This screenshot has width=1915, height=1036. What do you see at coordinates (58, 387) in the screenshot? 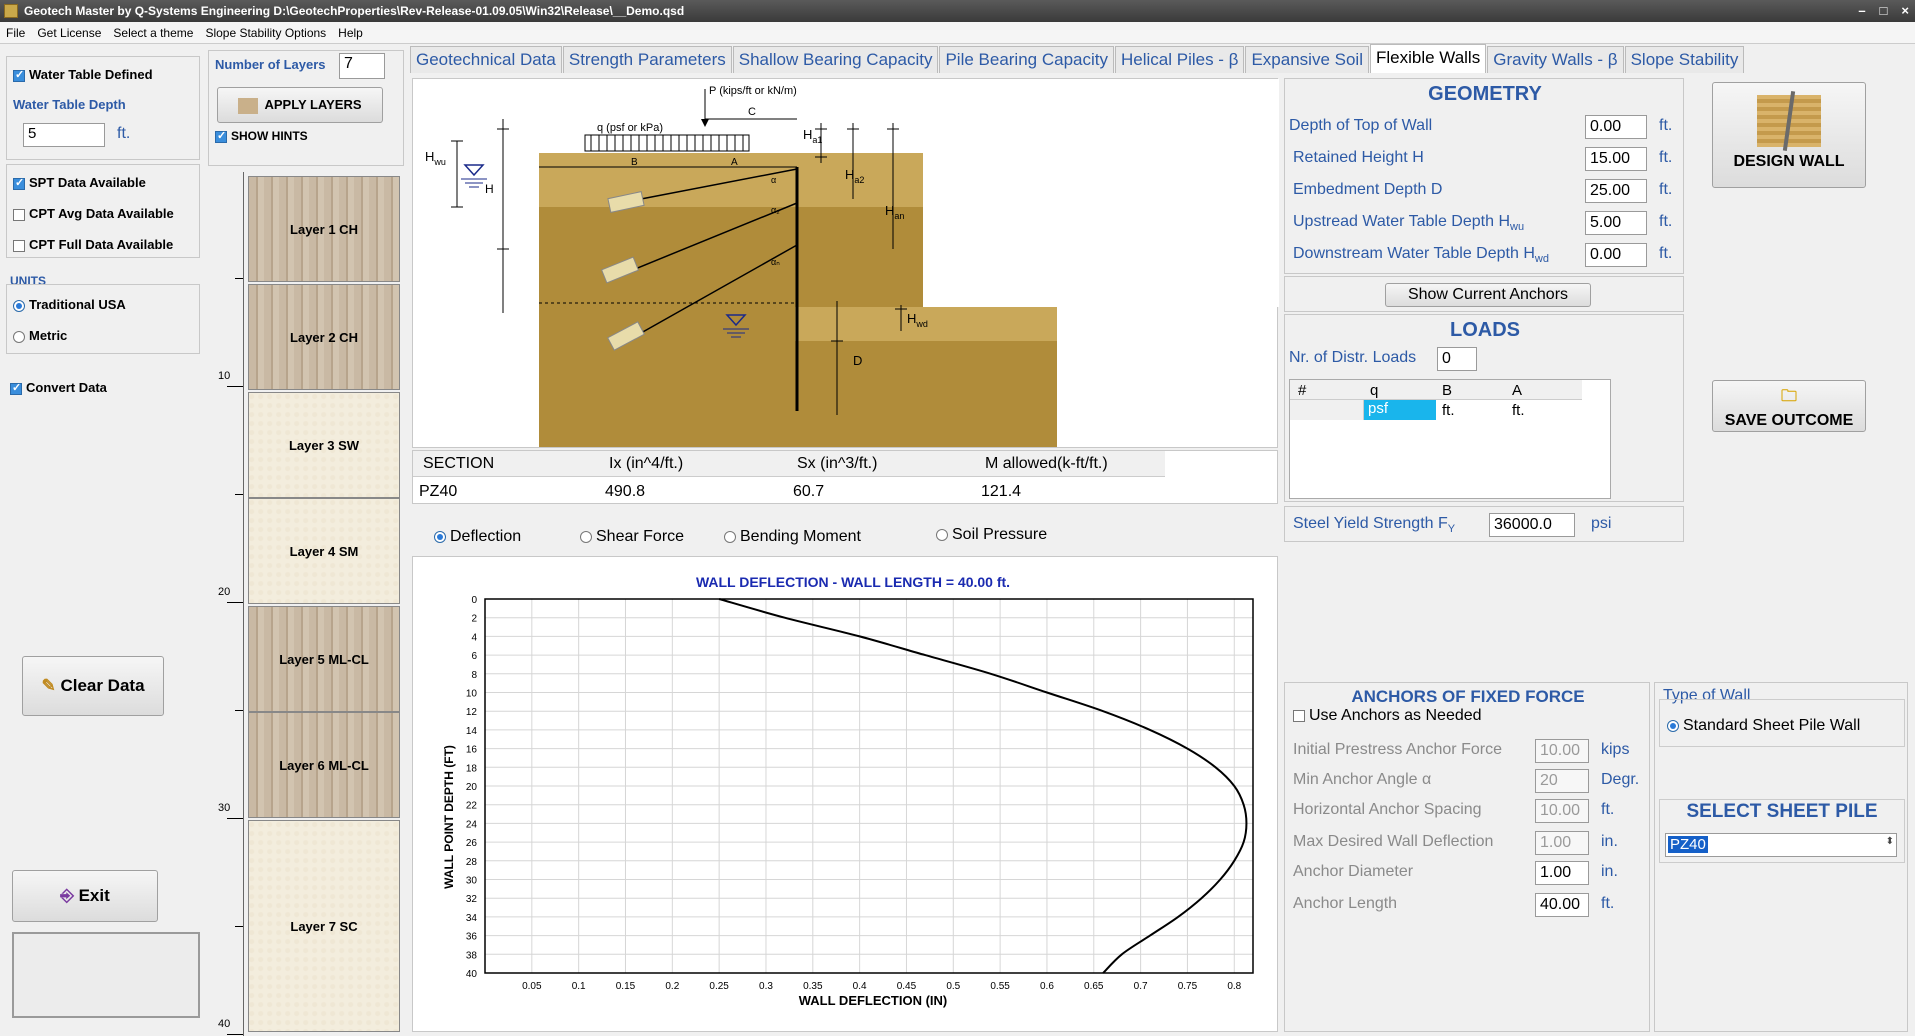
I see `convert-data-checkbox: Convert Data` at bounding box center [58, 387].